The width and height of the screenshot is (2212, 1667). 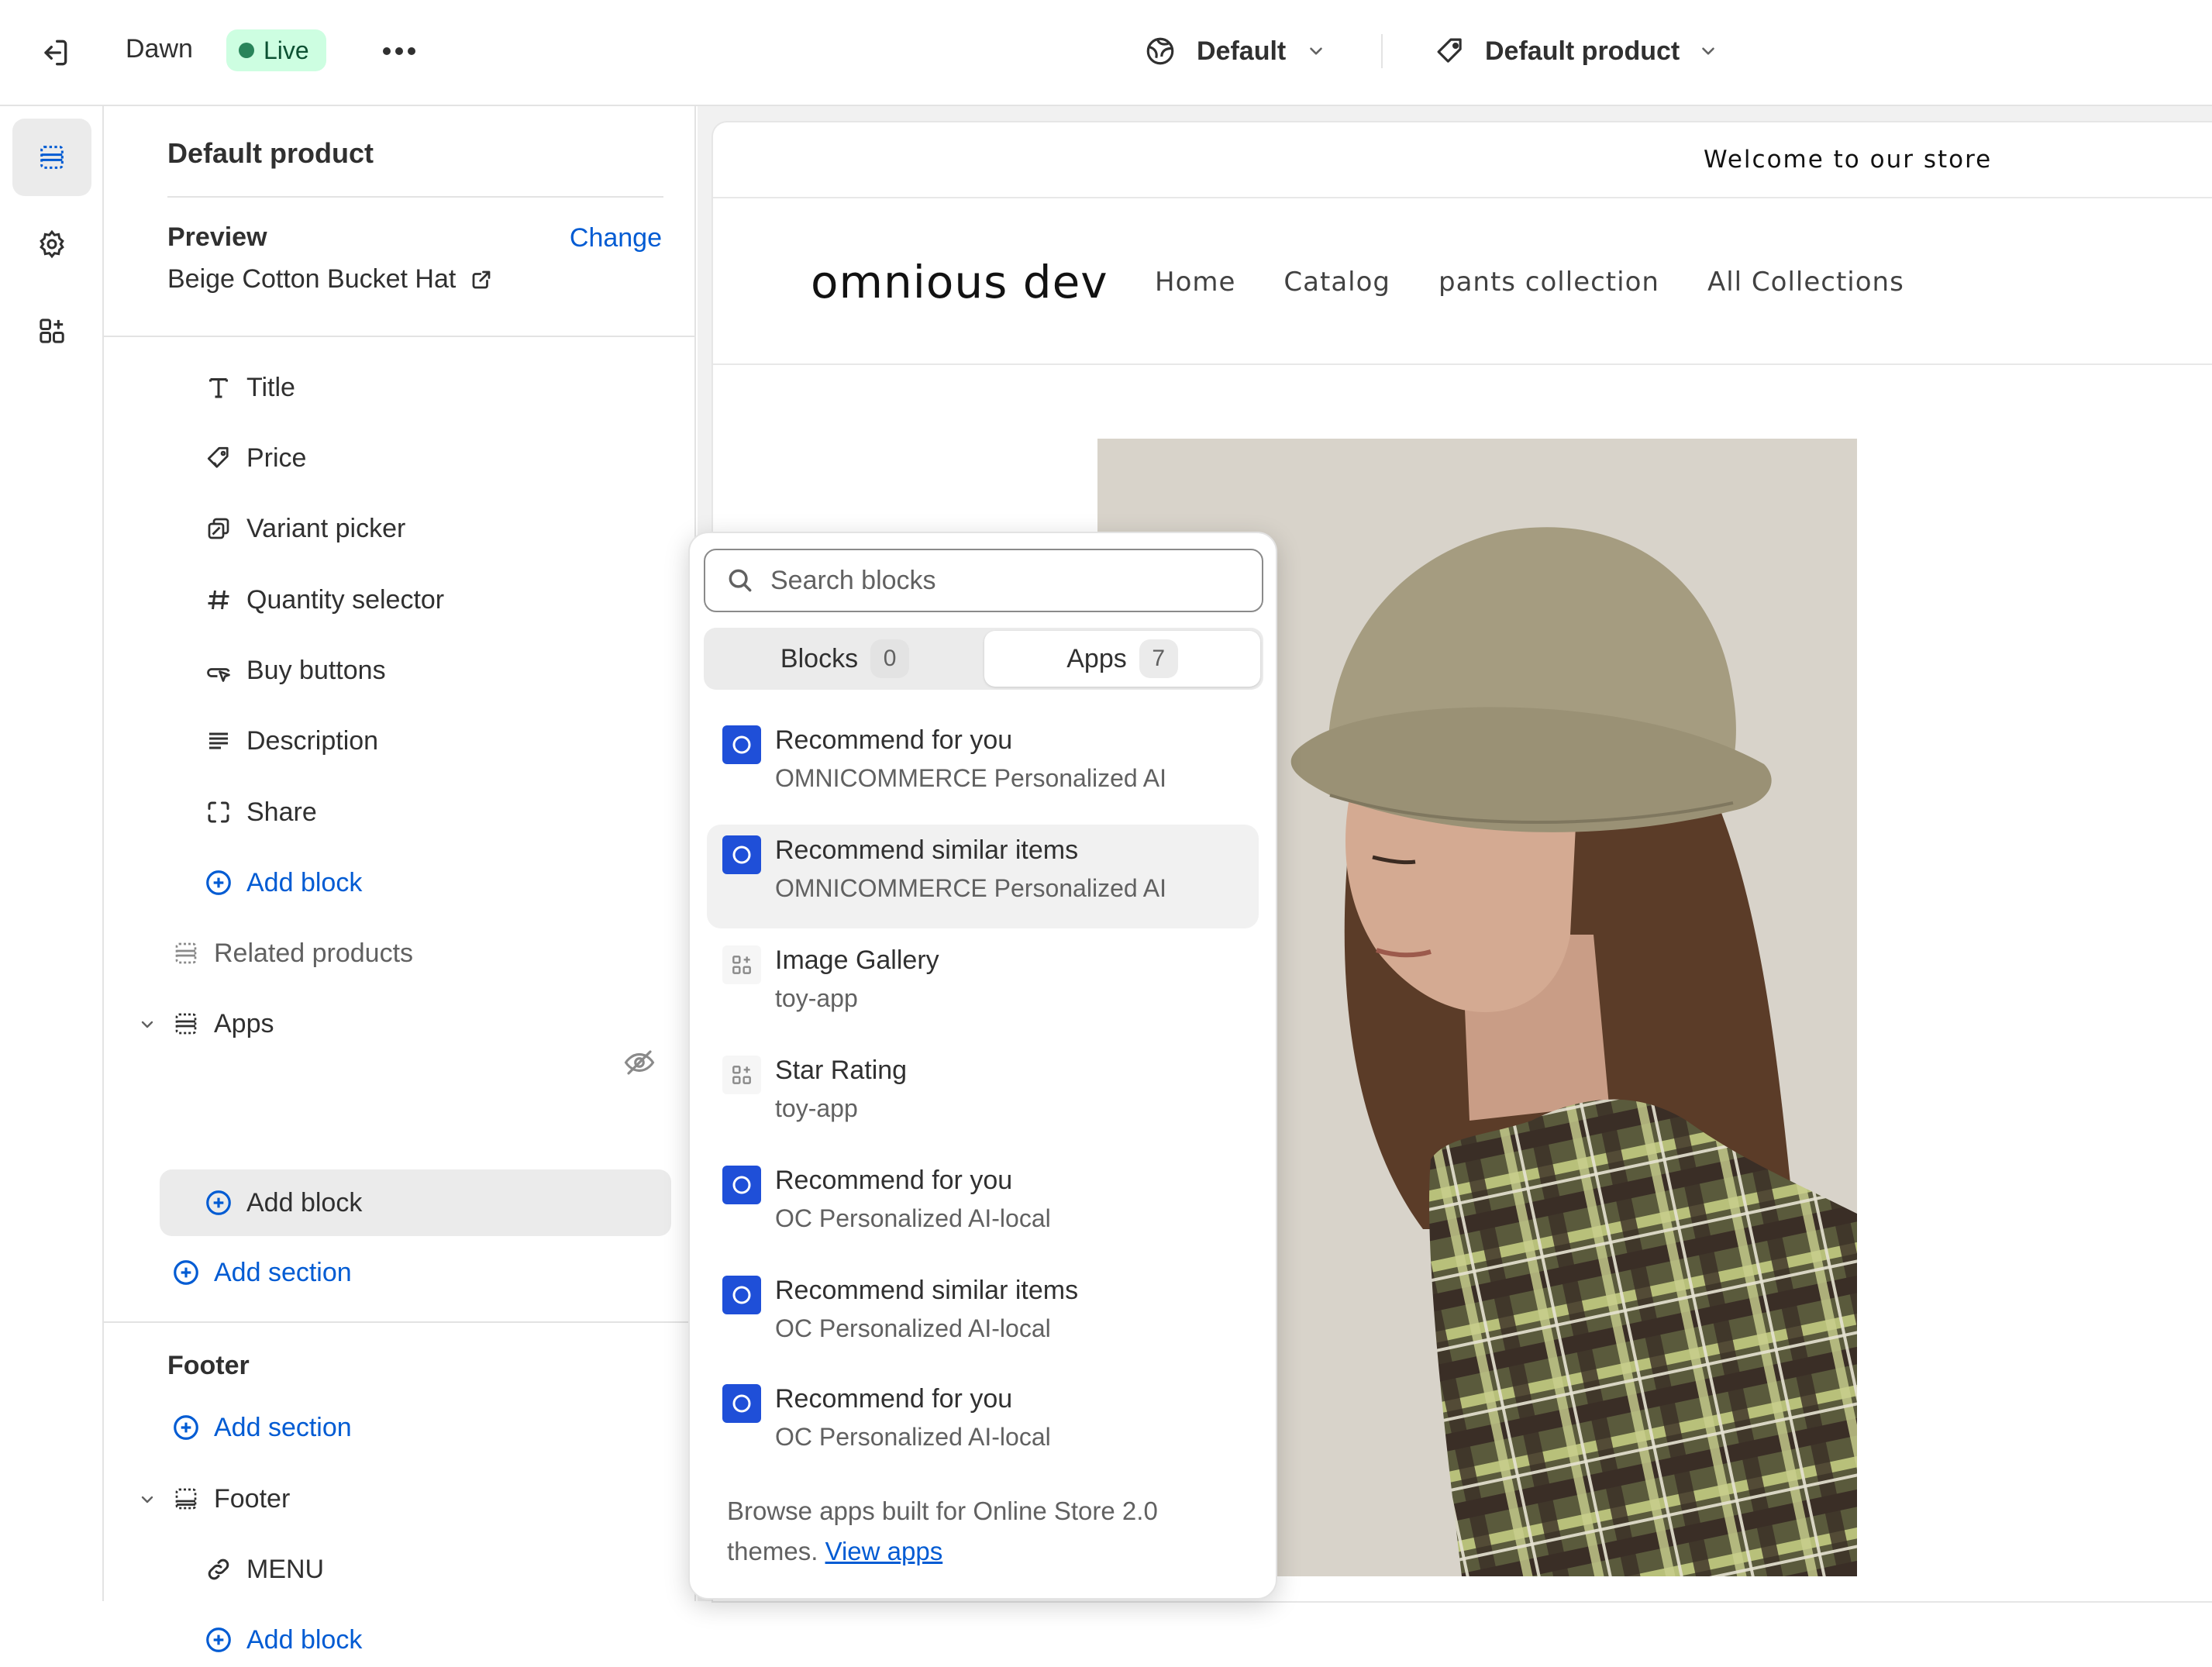 What do you see at coordinates (244, 1023) in the screenshot?
I see `section-label: Apps` at bounding box center [244, 1023].